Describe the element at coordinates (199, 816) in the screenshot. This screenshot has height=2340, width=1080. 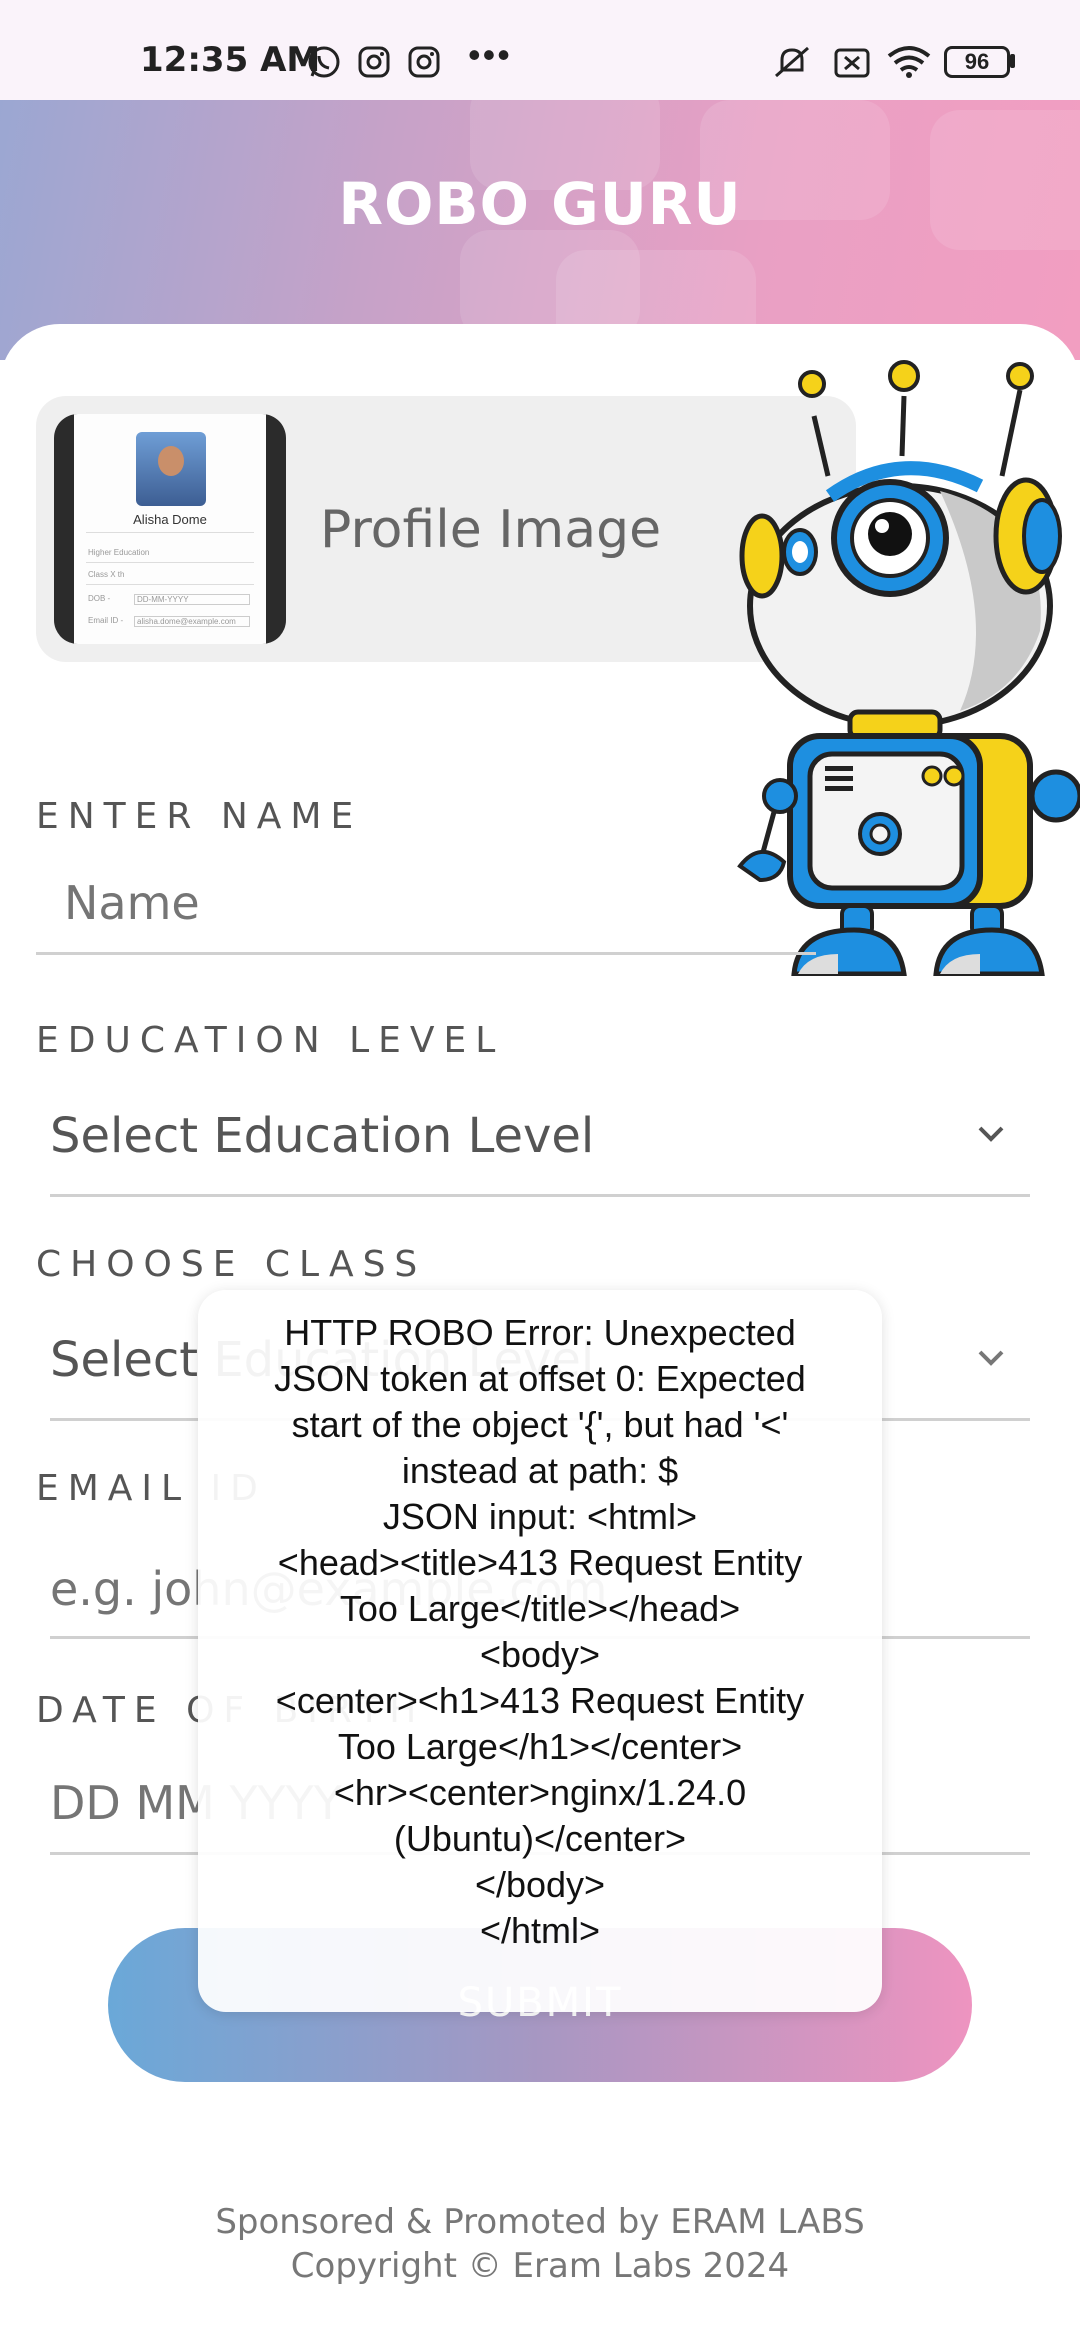
I see `name-label: ENTER NAME` at that location.